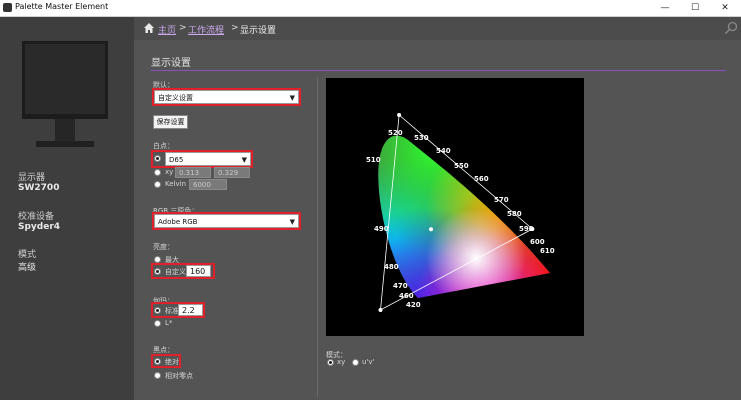 The image size is (741, 400). I want to click on chart-mode-xy-label: xy, so click(341, 362).